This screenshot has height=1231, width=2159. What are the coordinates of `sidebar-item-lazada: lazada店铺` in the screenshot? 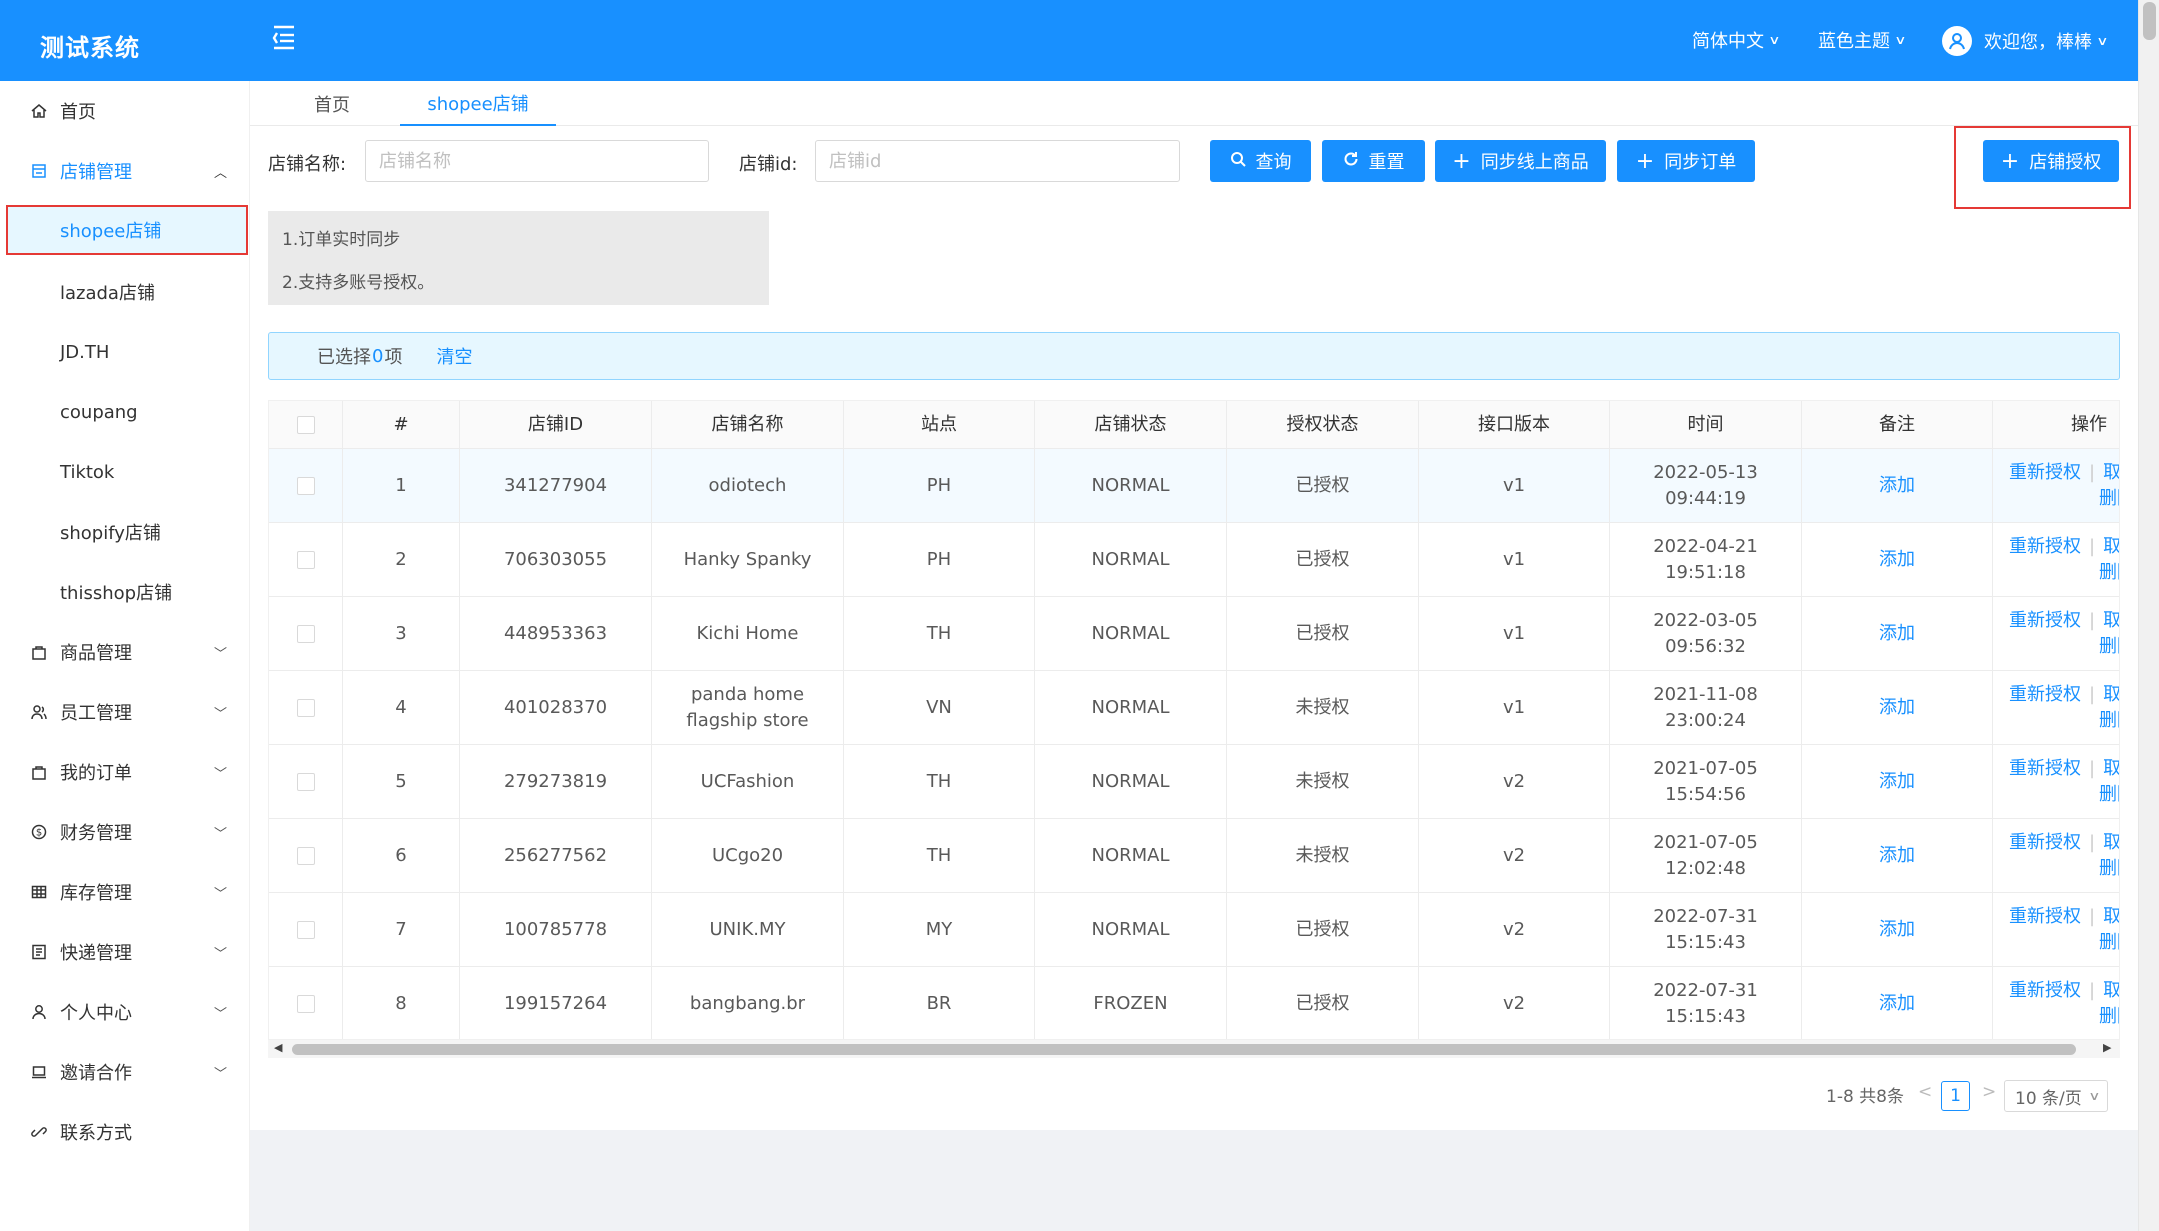 It's located at (125, 292).